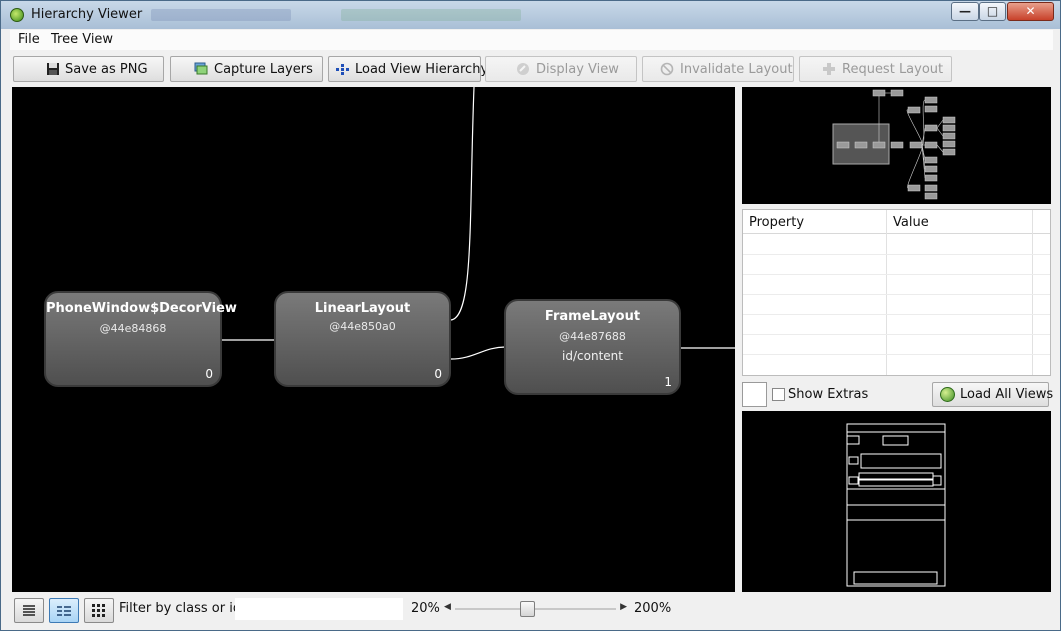 Image resolution: width=1061 pixels, height=631 pixels. What do you see at coordinates (667, 69) in the screenshot?
I see `no-entry-icon` at bounding box center [667, 69].